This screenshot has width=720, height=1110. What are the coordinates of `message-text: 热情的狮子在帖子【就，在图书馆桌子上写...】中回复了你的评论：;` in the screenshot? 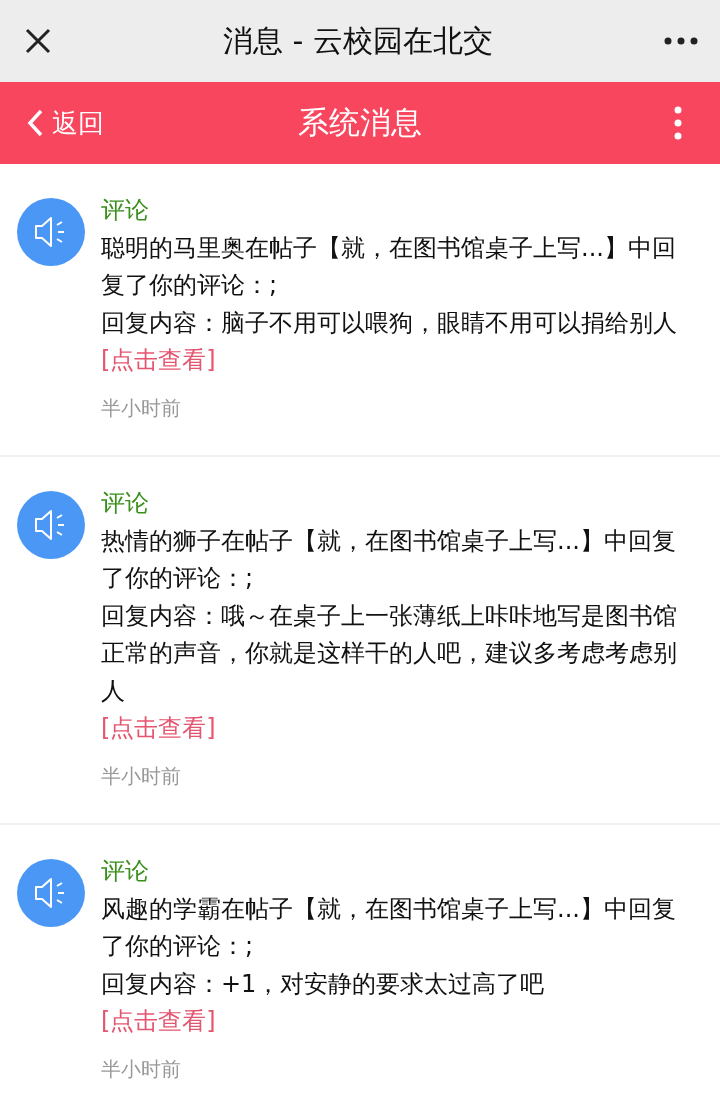 It's located at (389, 559).